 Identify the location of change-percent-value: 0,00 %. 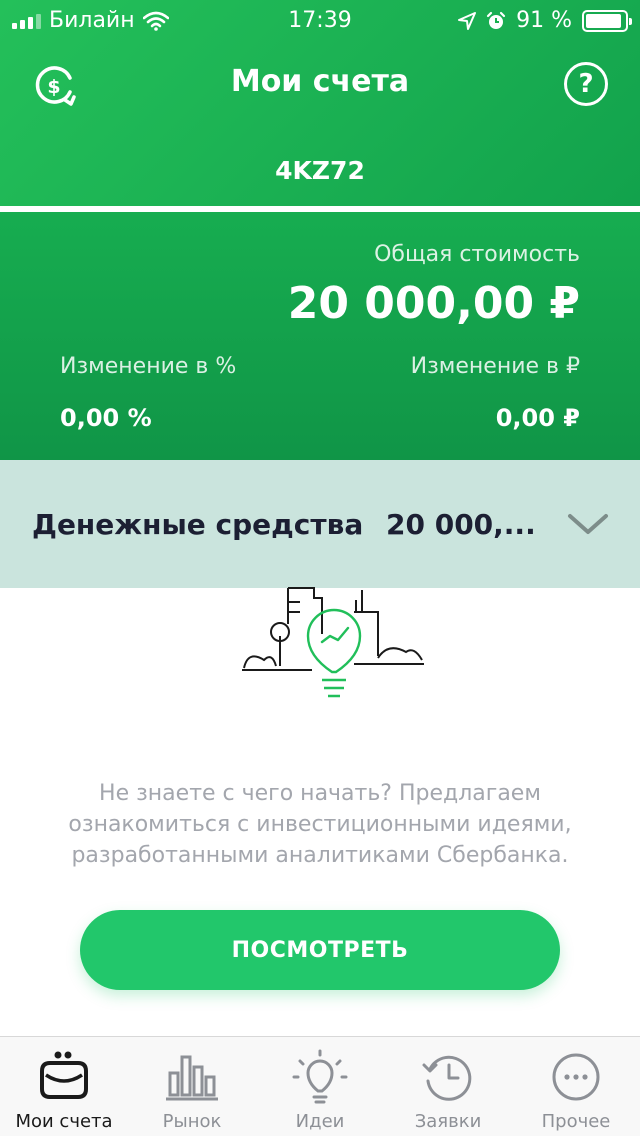
(106, 418).